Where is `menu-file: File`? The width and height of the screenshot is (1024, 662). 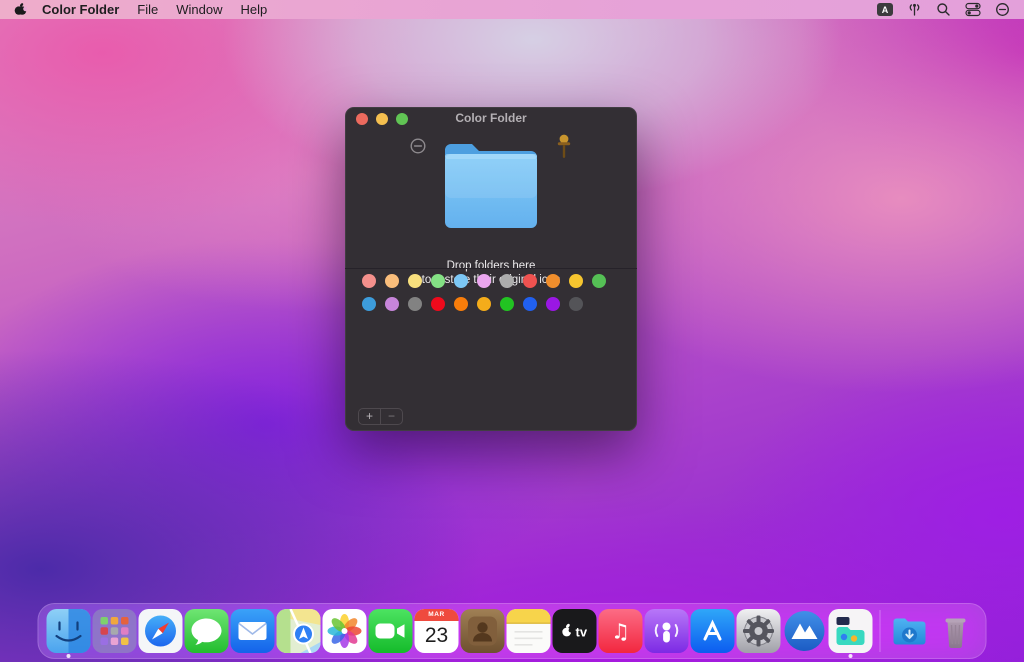 menu-file: File is located at coordinates (147, 9).